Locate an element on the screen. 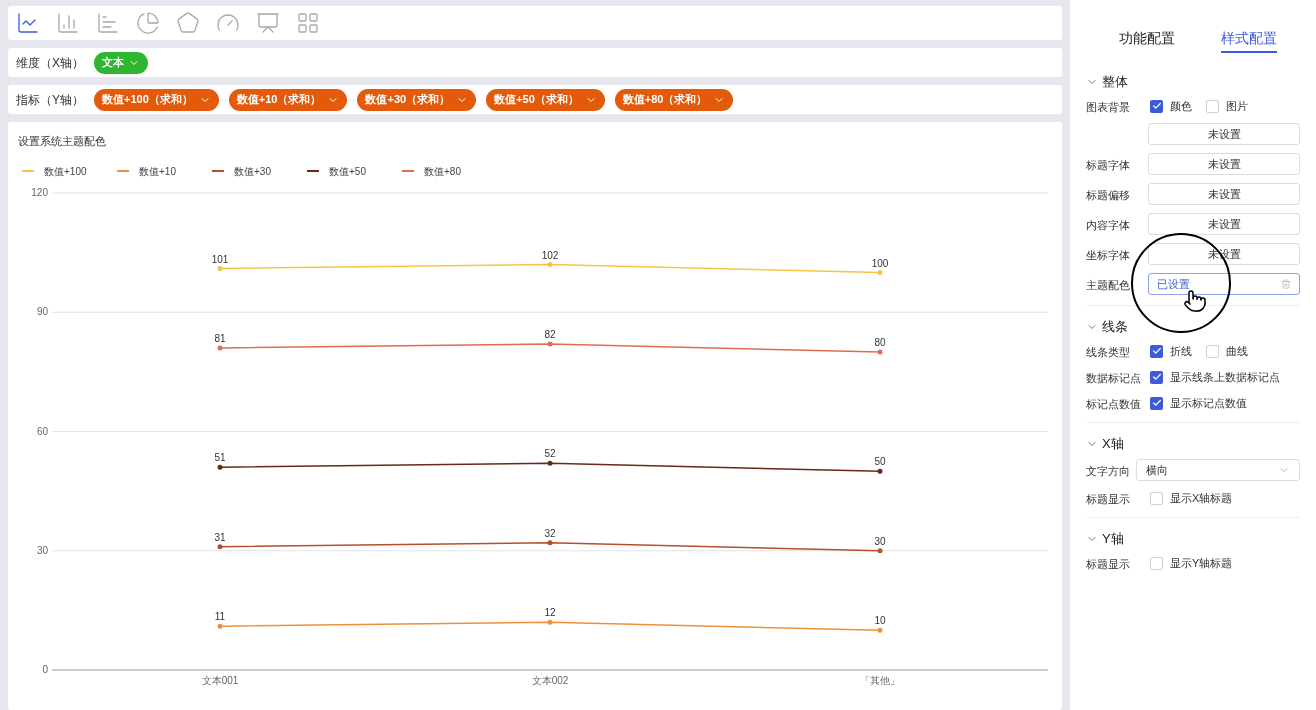 The image size is (1316, 710). data-label: 12 is located at coordinates (550, 612).